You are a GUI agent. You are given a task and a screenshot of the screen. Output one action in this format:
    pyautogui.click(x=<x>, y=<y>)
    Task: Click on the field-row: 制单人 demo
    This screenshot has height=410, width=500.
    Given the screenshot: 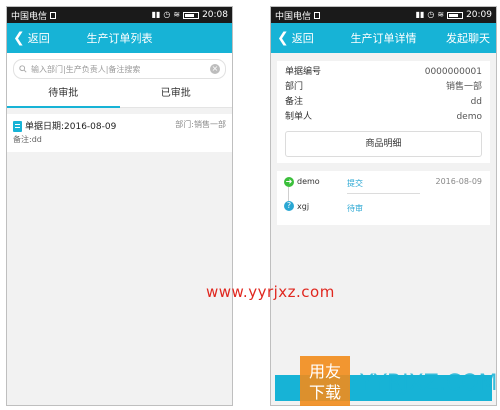 What is the action you would take?
    pyautogui.click(x=383, y=117)
    